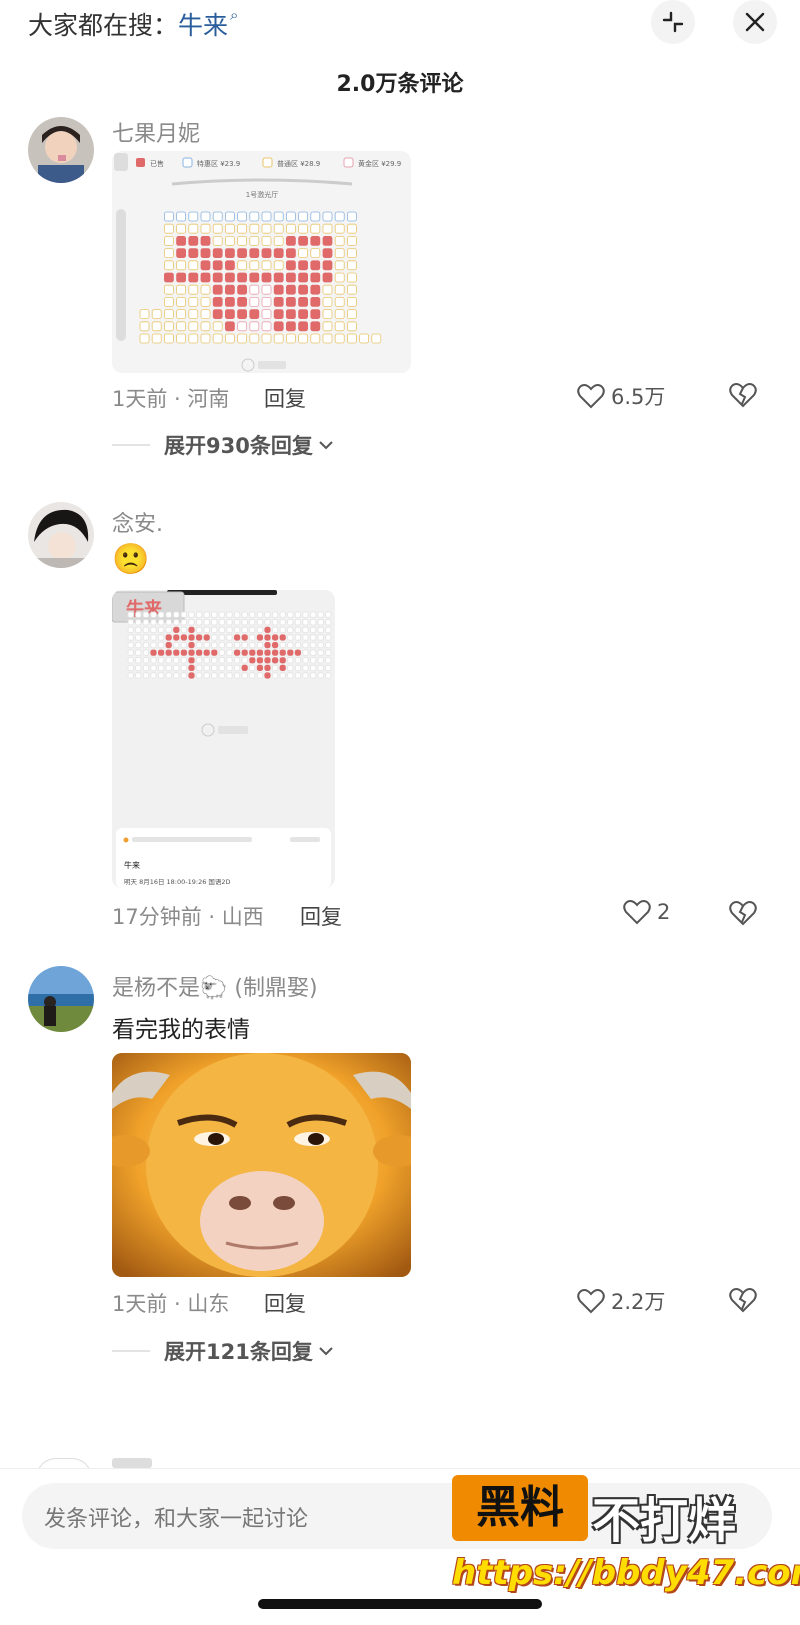 This screenshot has height=1625, width=800. What do you see at coordinates (215, 986) in the screenshot?
I see `username: 是杨不是🐑 (制鼎娶)` at bounding box center [215, 986].